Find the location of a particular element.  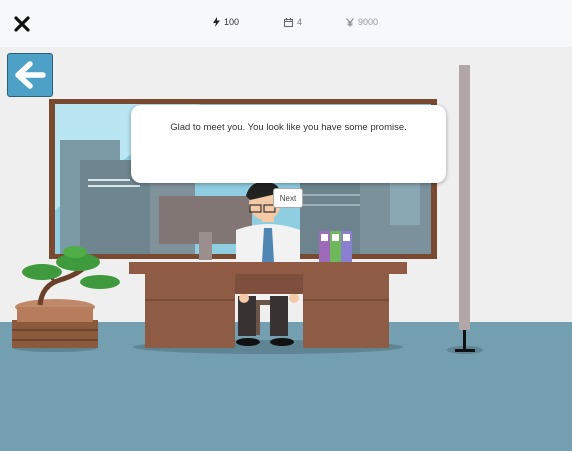

energy-stat: 100 is located at coordinates (226, 22).